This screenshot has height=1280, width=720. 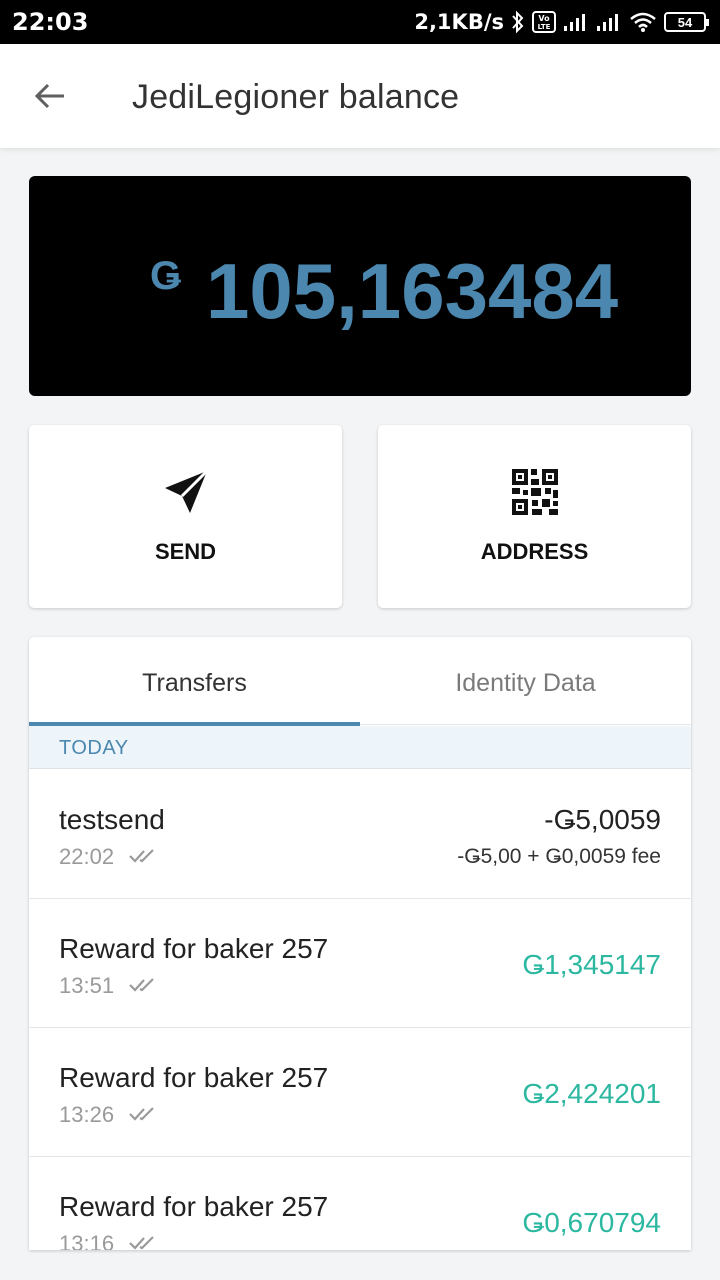 I want to click on transaction-time: 13:26, so click(x=87, y=1114).